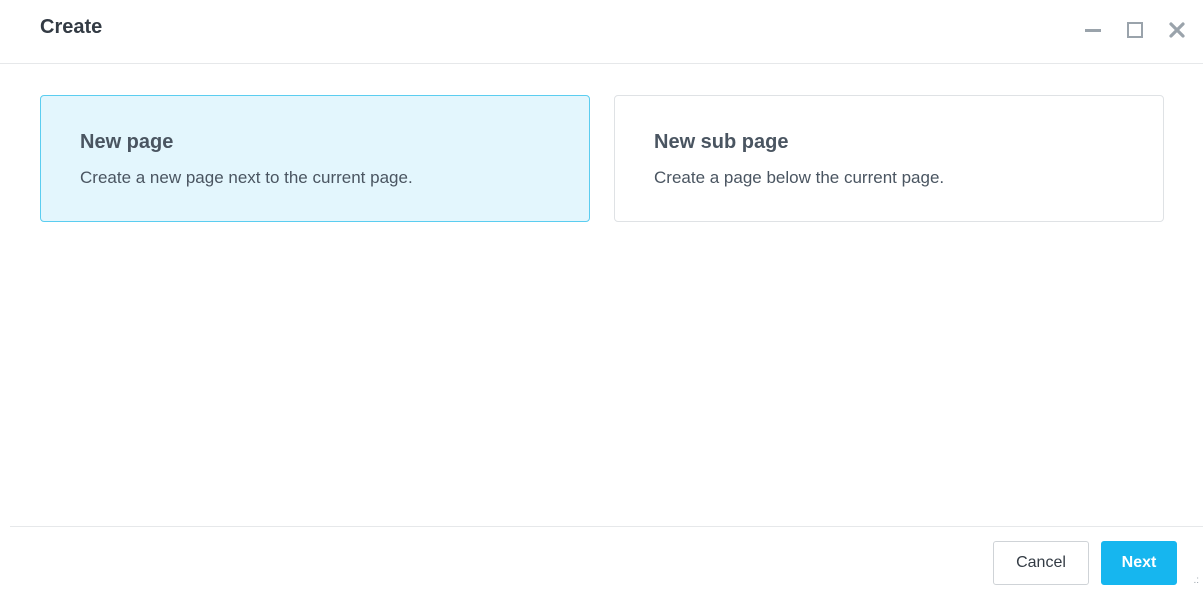 This screenshot has height=590, width=1203. What do you see at coordinates (721, 142) in the screenshot?
I see `option-title: New sub page` at bounding box center [721, 142].